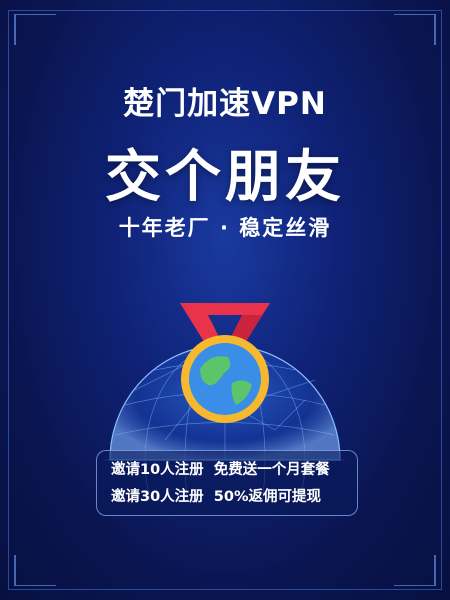  I want to click on offer-box: 邀请10人注册 免费送一个月套餐 邀请30人注册 50%返佣可提现, so click(227, 483).